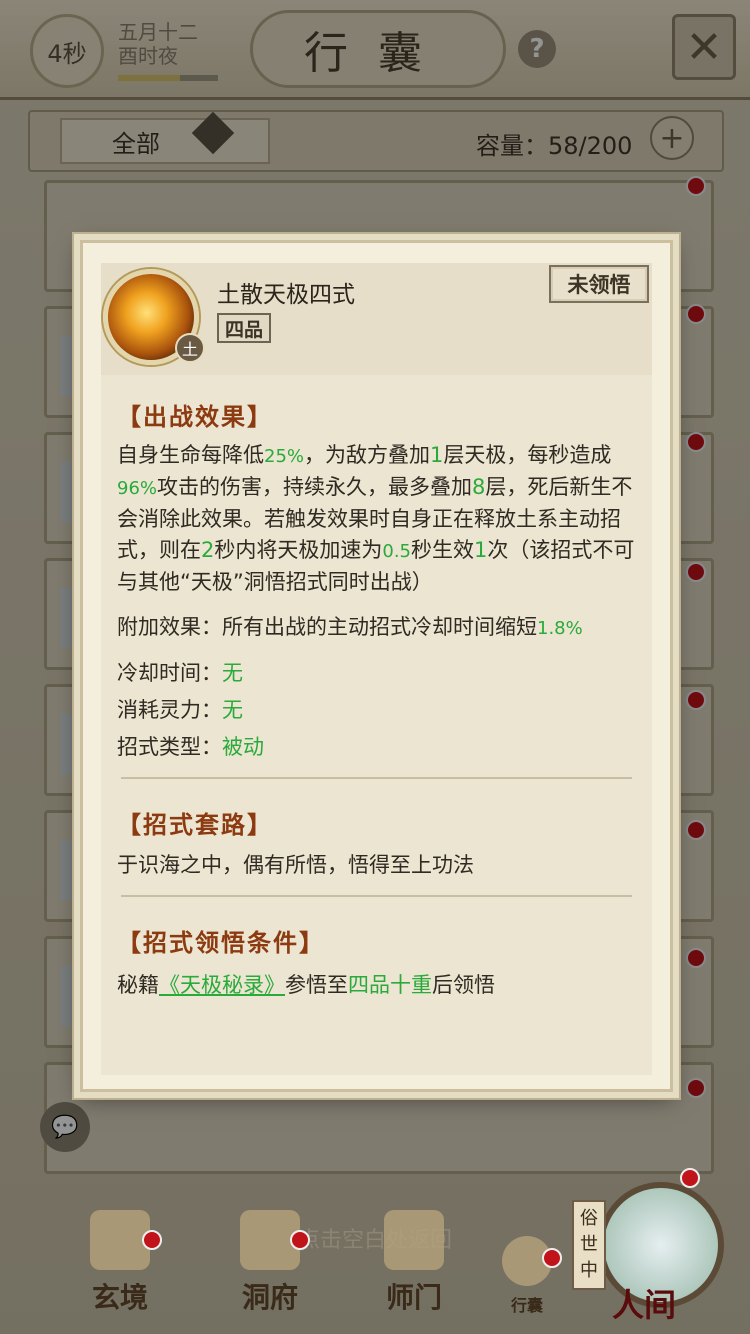 The width and height of the screenshot is (750, 1334). I want to click on manual-link: 《天极秘录》, so click(222, 985).